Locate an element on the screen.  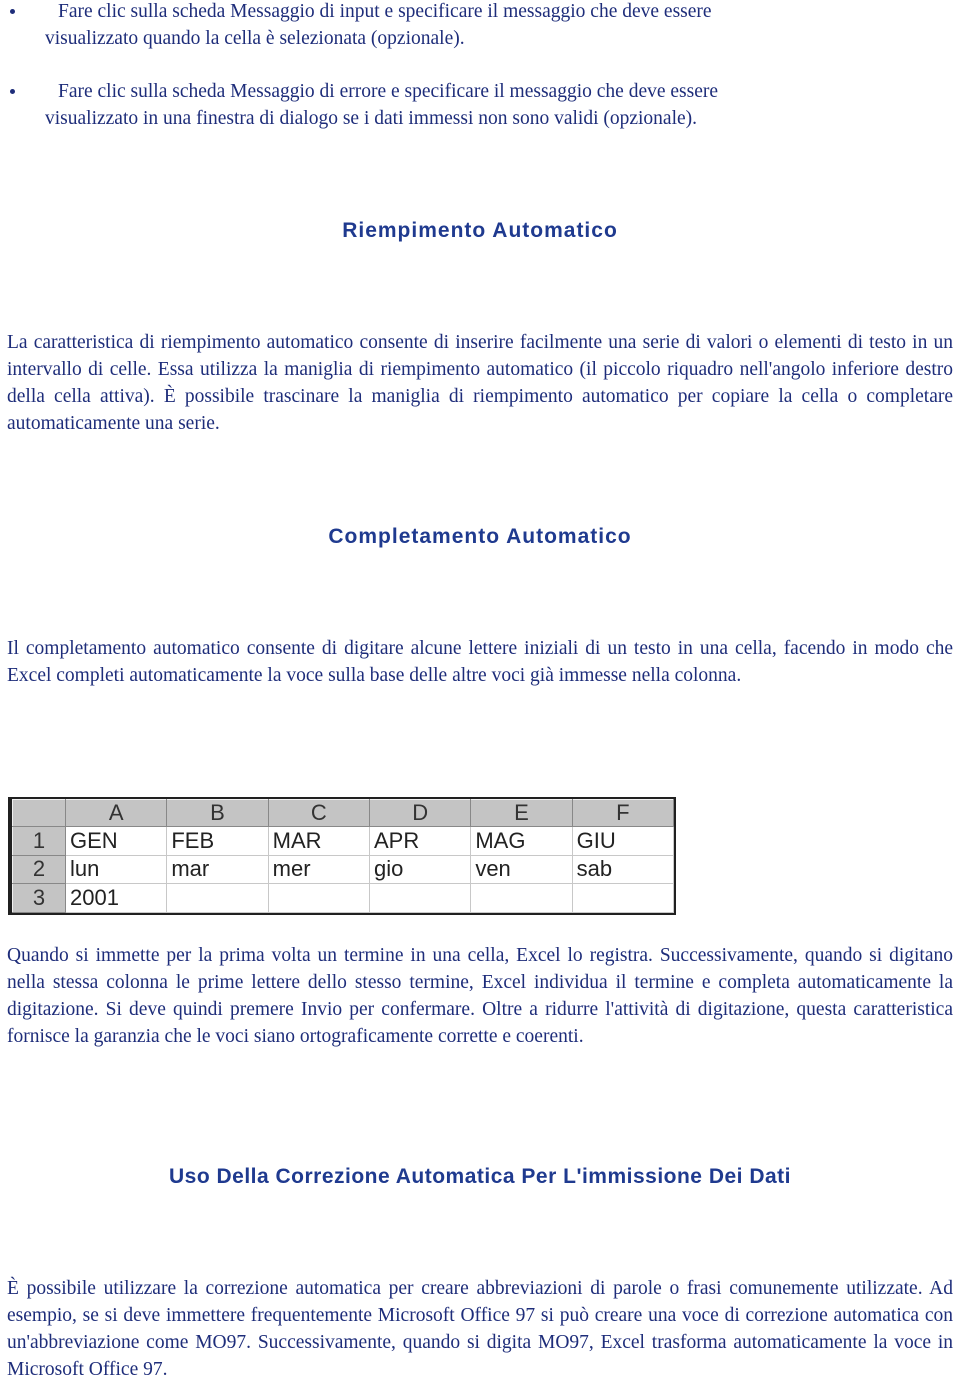
table-row: 3 2001 is located at coordinates (343, 898).